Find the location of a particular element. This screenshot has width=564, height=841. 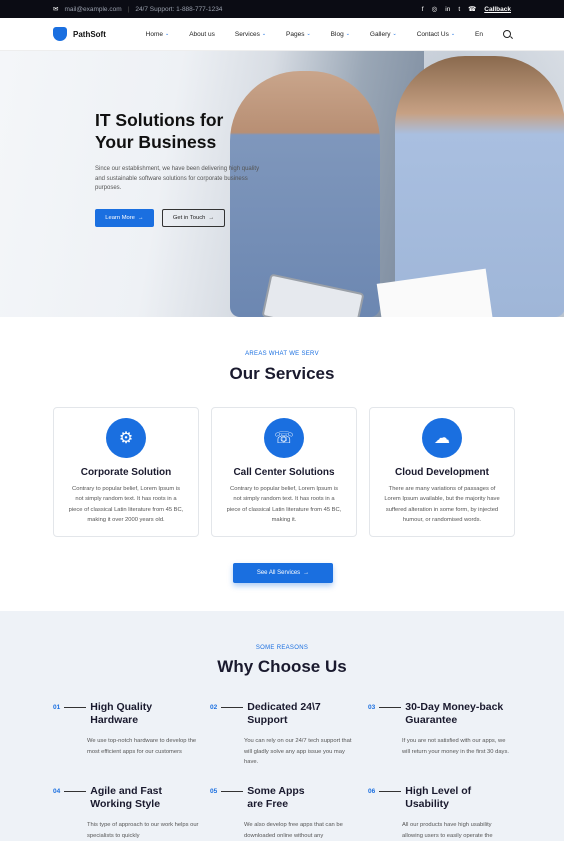

nav-item-label: Blog is located at coordinates (337, 34).